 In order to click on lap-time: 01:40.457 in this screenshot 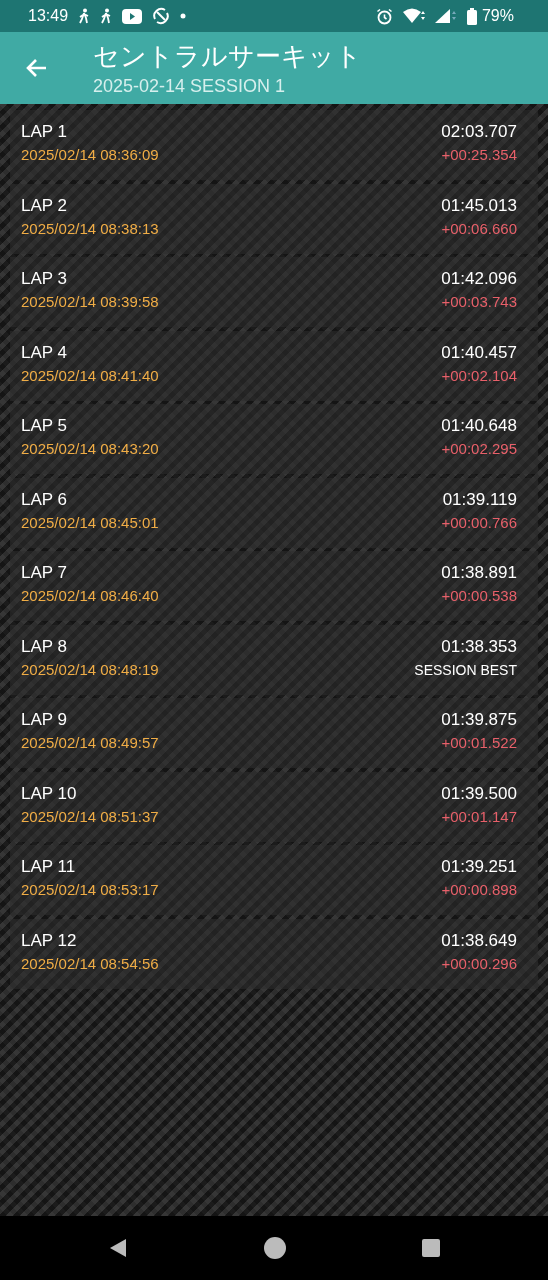, I will do `click(479, 352)`.